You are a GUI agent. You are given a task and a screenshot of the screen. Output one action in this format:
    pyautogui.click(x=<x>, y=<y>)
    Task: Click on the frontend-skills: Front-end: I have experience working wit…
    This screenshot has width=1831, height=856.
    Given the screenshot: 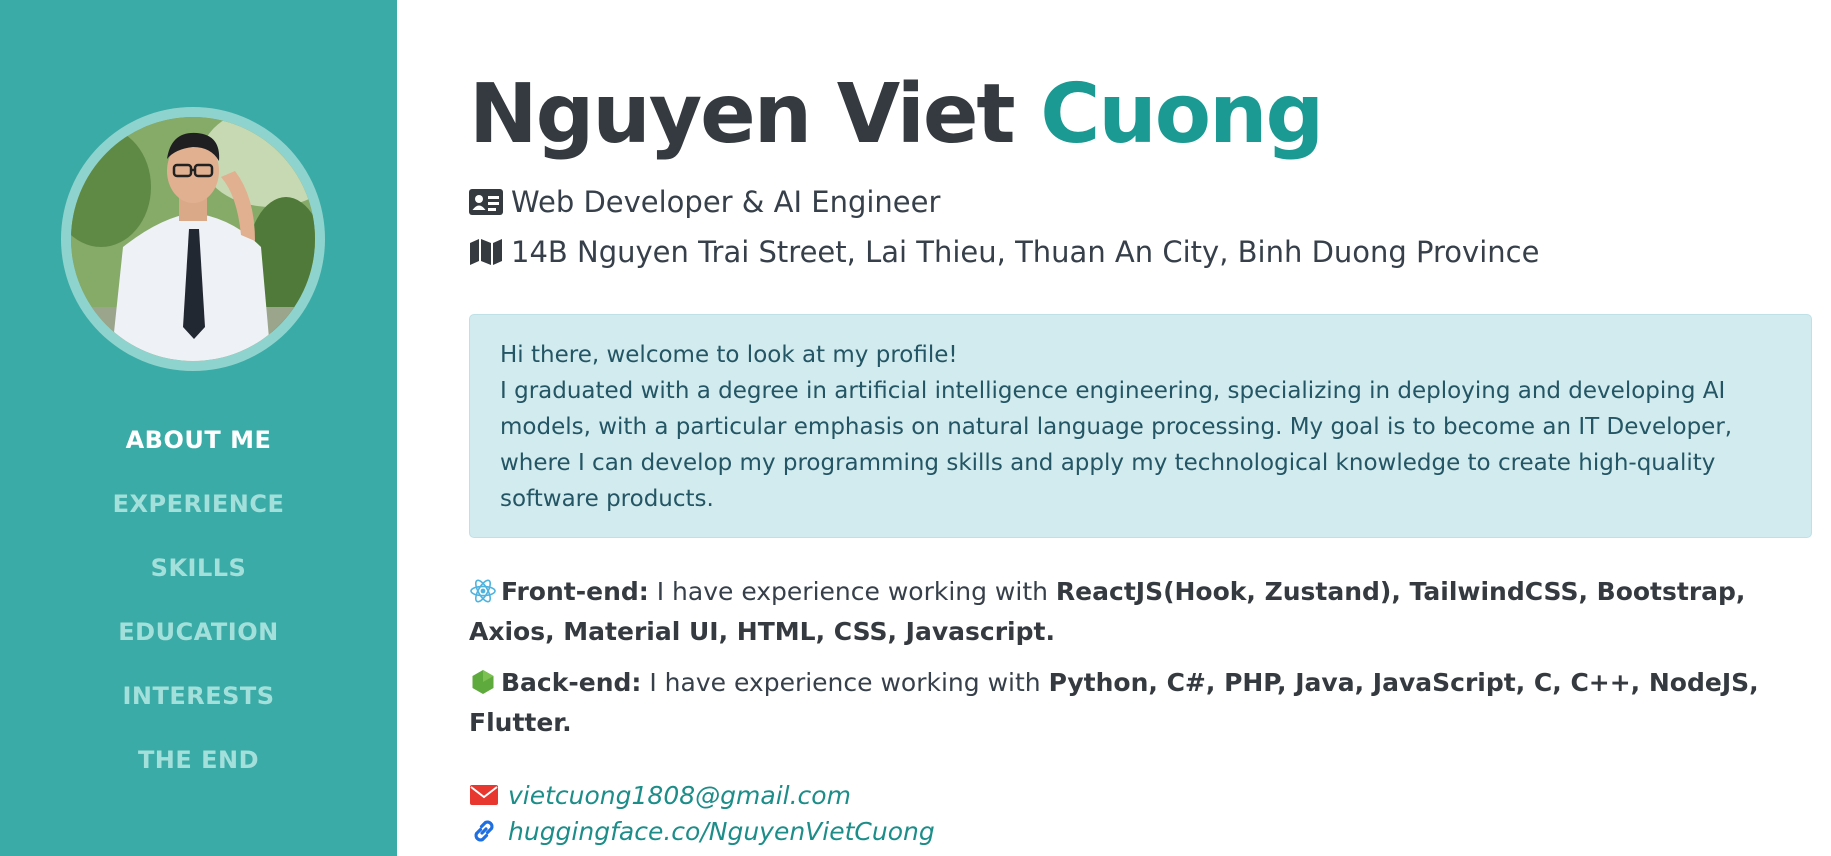 What is the action you would take?
    pyautogui.click(x=1141, y=612)
    